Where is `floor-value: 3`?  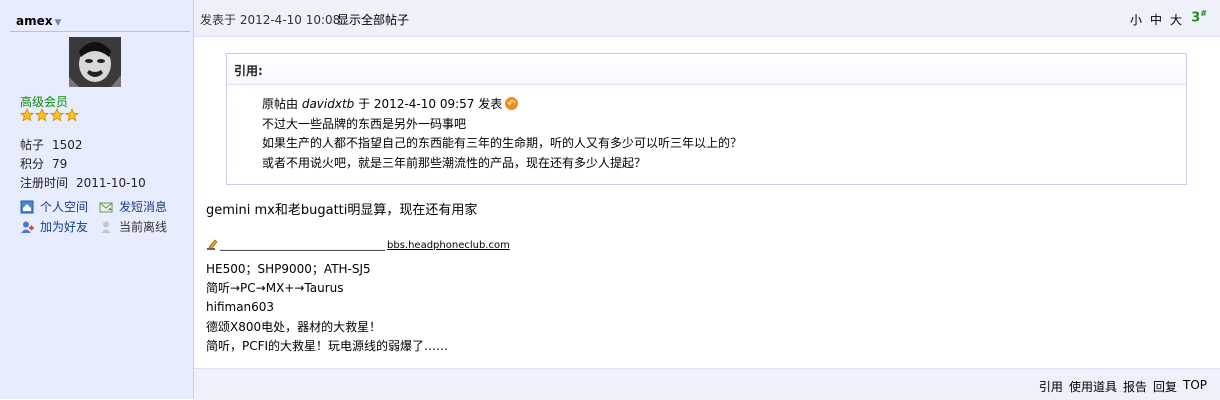 floor-value: 3 is located at coordinates (1195, 17).